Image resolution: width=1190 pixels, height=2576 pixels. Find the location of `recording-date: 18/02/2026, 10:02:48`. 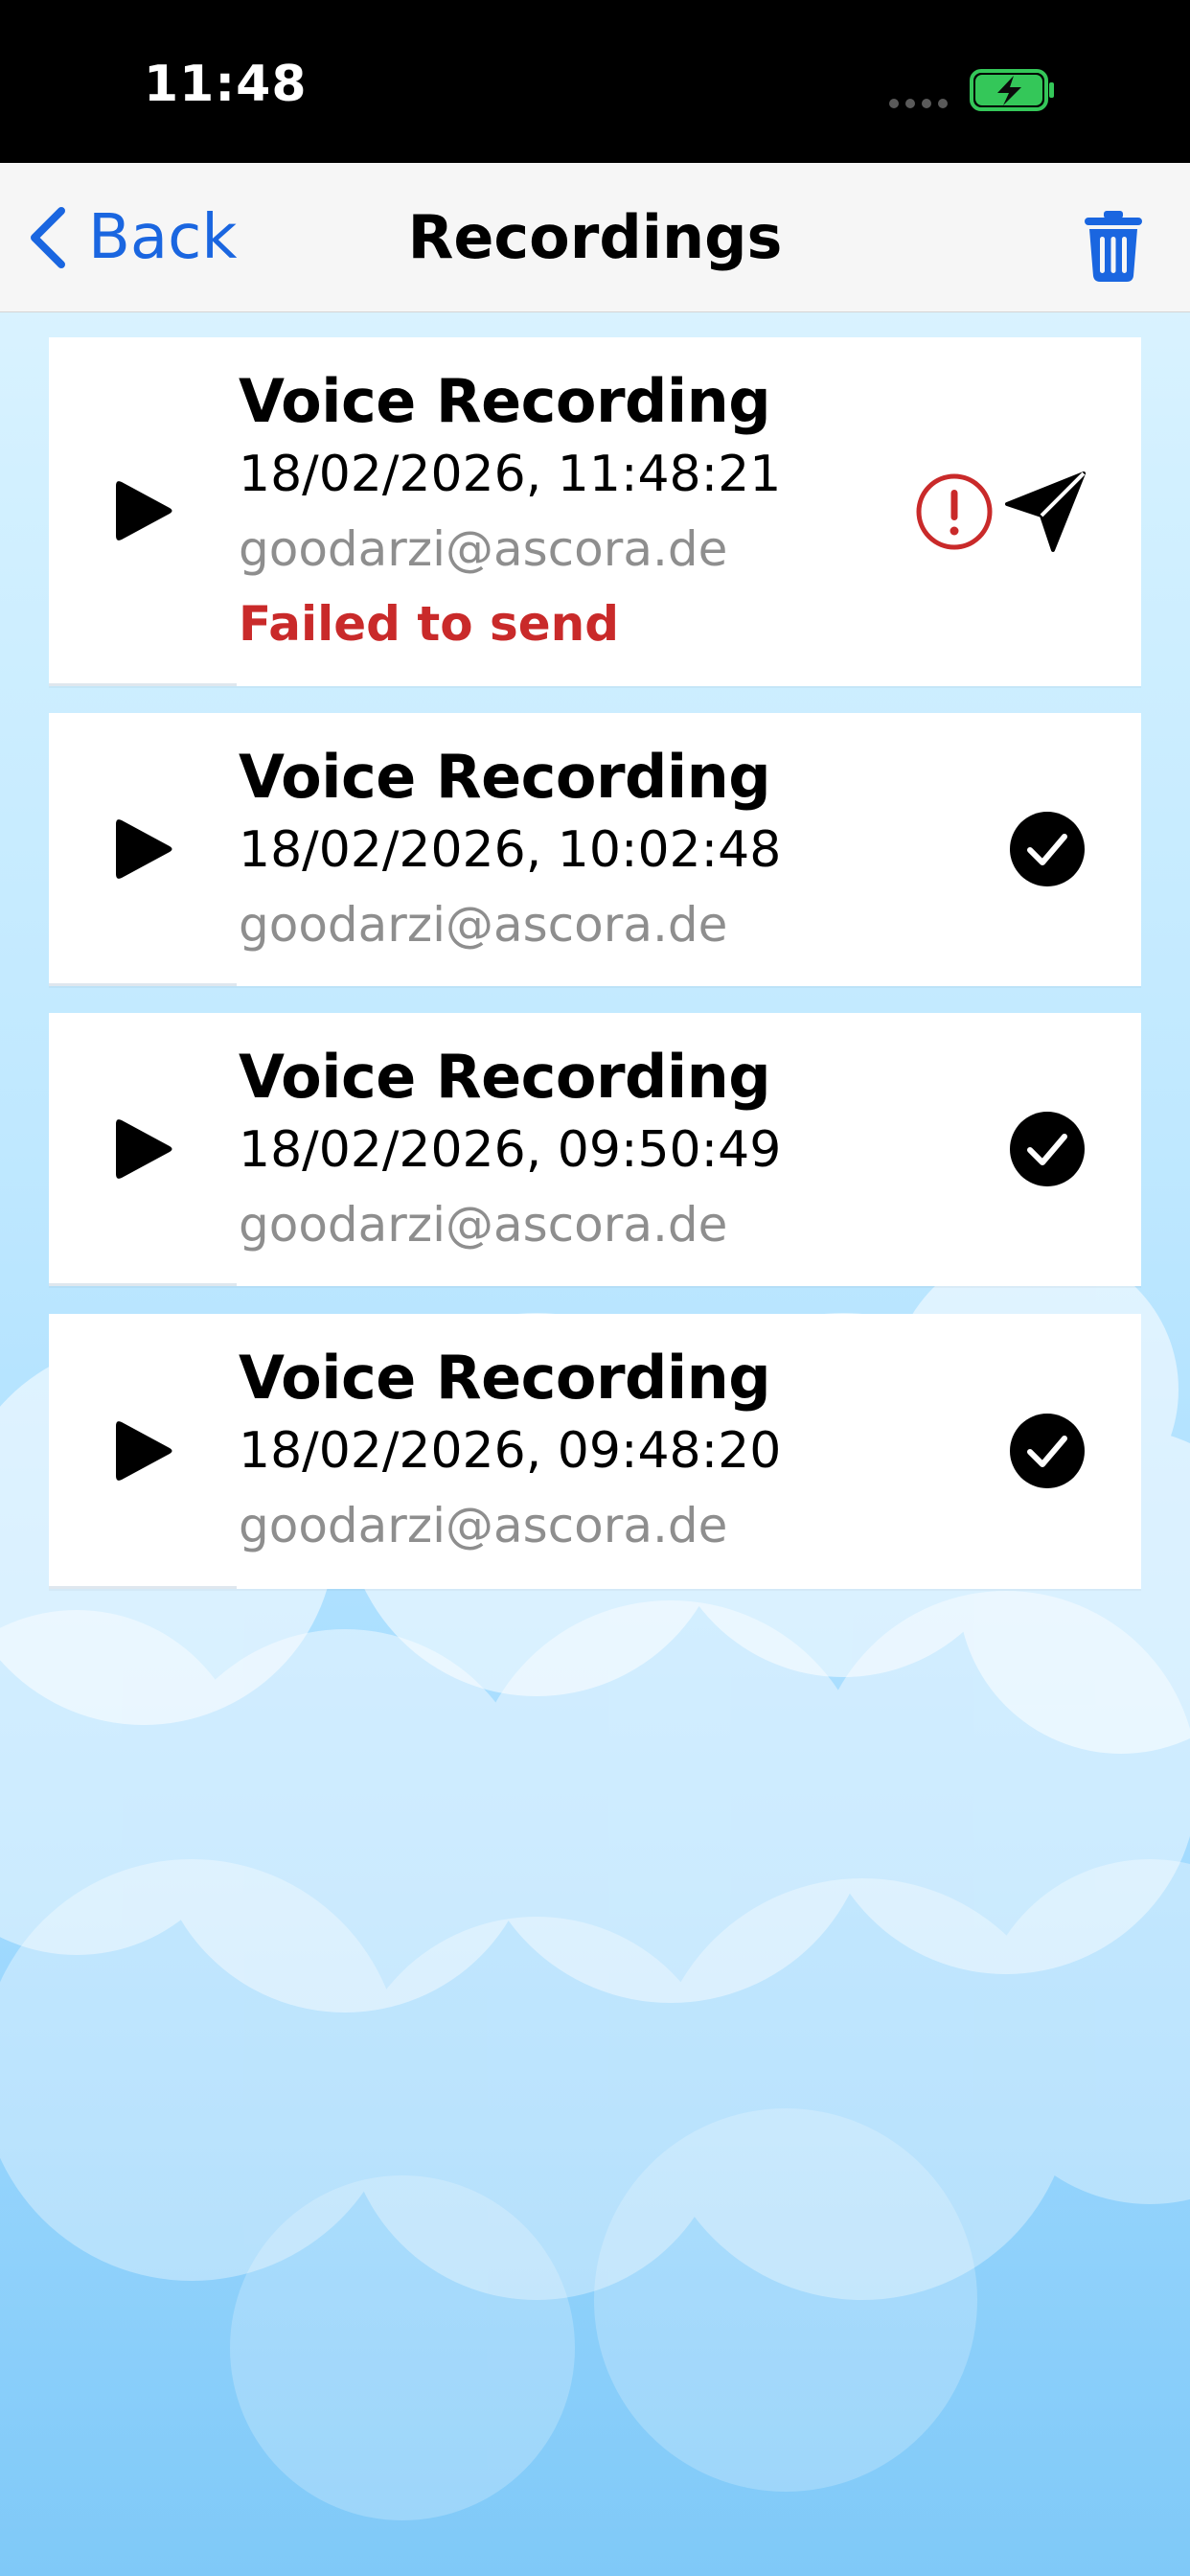

recording-date: 18/02/2026, 10:02:48 is located at coordinates (511, 850).